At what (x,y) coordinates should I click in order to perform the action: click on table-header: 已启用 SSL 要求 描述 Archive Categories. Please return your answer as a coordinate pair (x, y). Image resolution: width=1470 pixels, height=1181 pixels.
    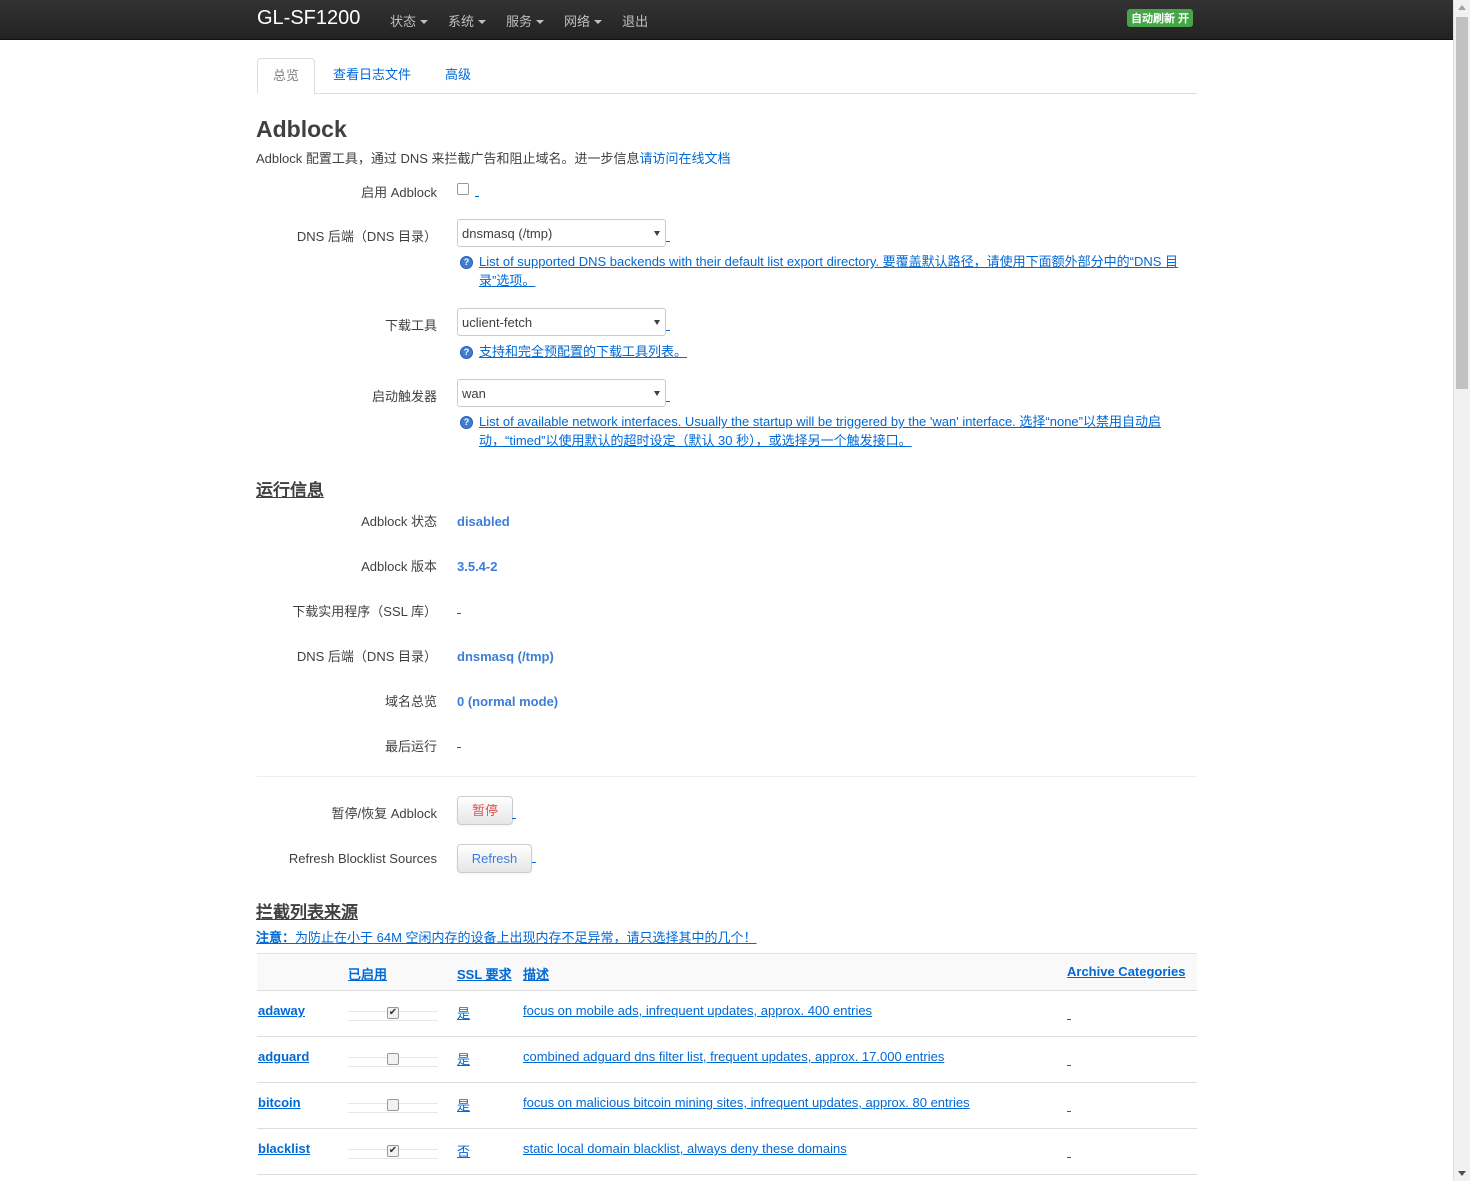
    Looking at the image, I should click on (727, 972).